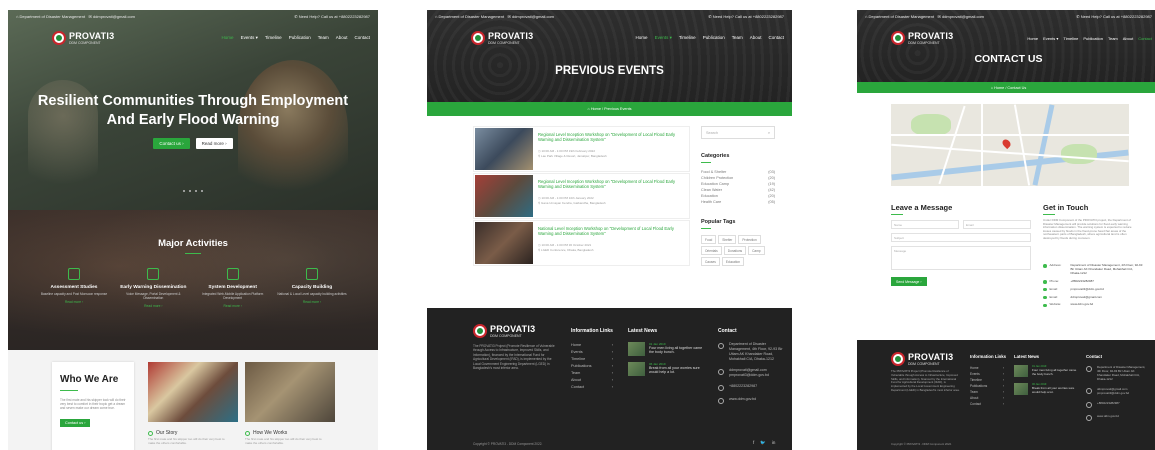 The image size is (1155, 450). What do you see at coordinates (609, 109) in the screenshot?
I see `breadcrumb: ⌂ Home / Previous Events` at bounding box center [609, 109].